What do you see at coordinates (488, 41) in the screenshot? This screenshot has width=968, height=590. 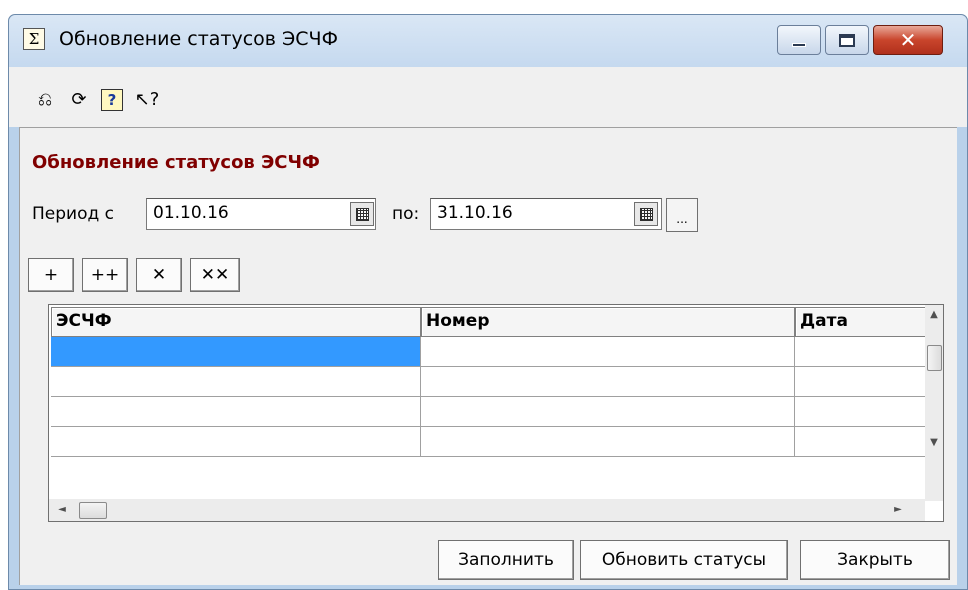 I see `title-bar: Σ Обновление статусов ЭСЧФ ✕` at bounding box center [488, 41].